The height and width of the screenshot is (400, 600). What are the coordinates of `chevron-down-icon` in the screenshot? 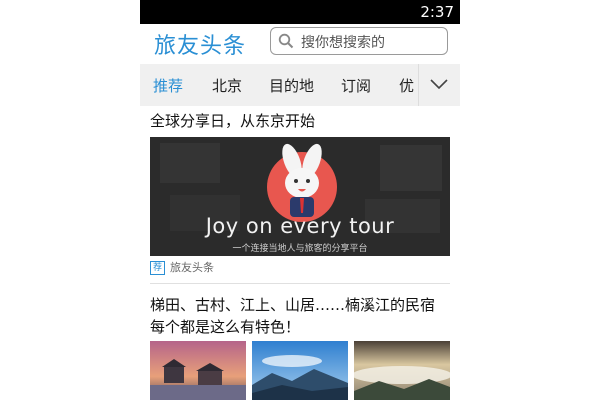 It's located at (439, 84).